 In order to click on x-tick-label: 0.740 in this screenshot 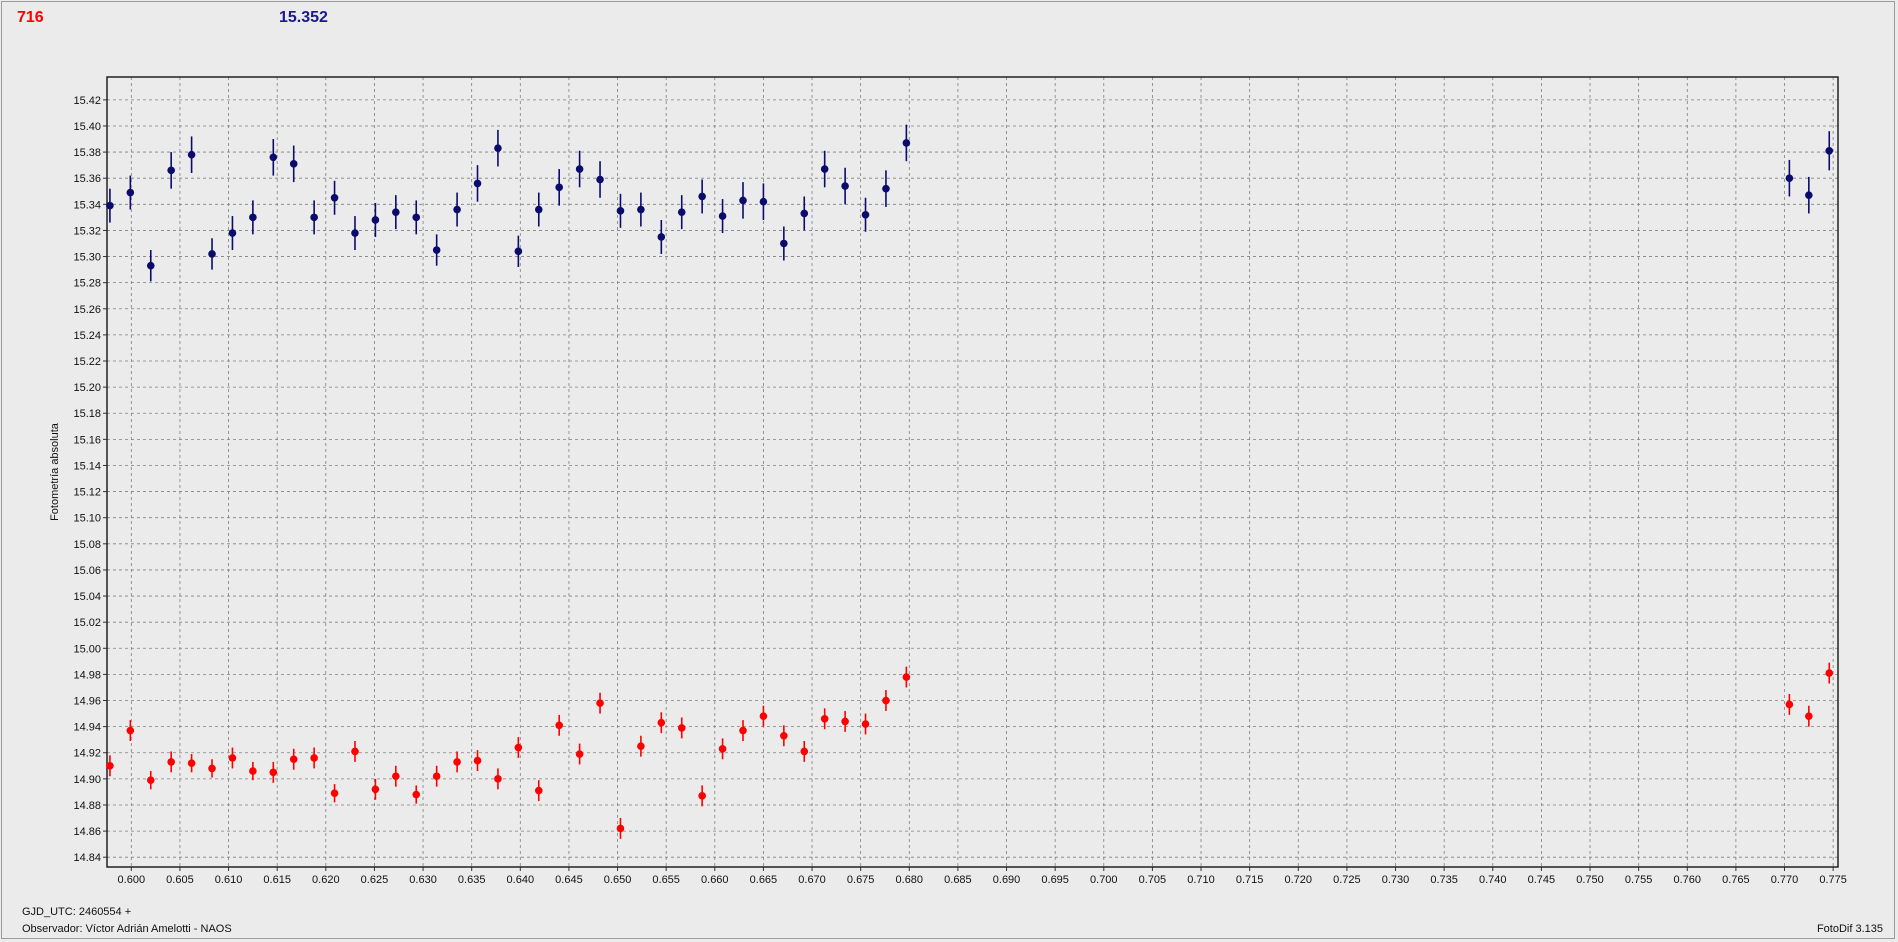, I will do `click(1493, 880)`.